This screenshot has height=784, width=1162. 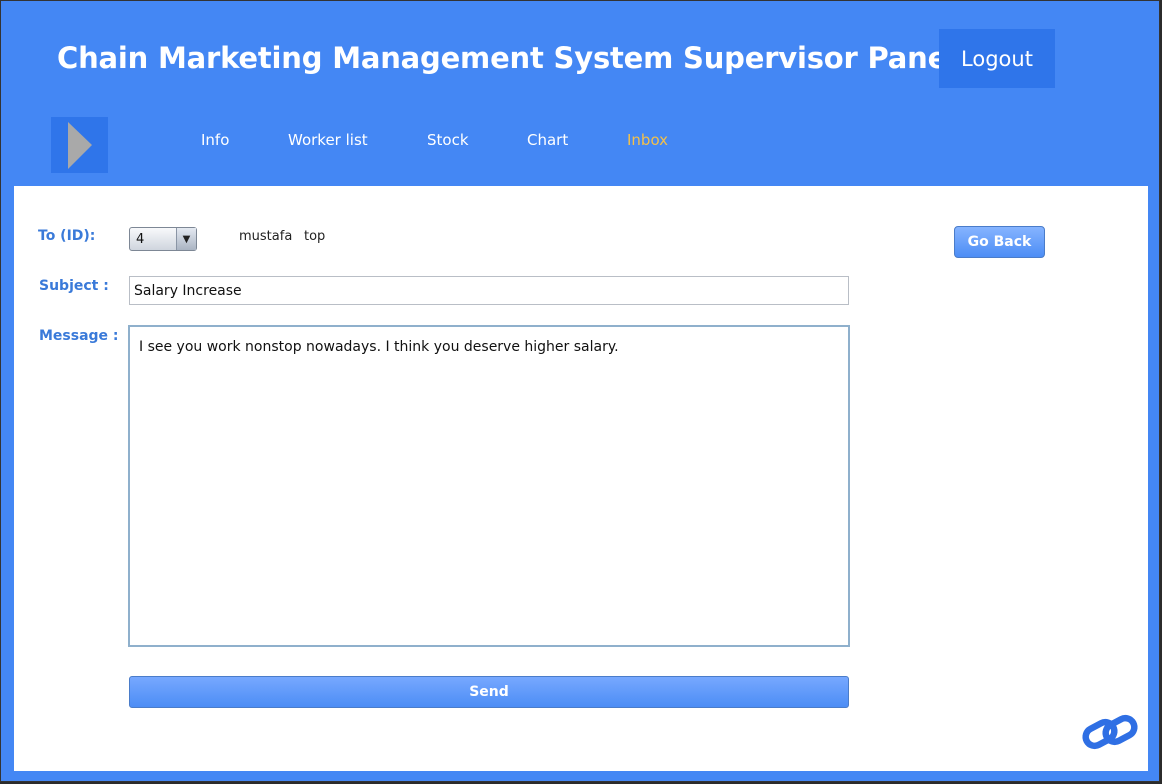 What do you see at coordinates (186, 239) in the screenshot?
I see `chevron-down-icon: ▼` at bounding box center [186, 239].